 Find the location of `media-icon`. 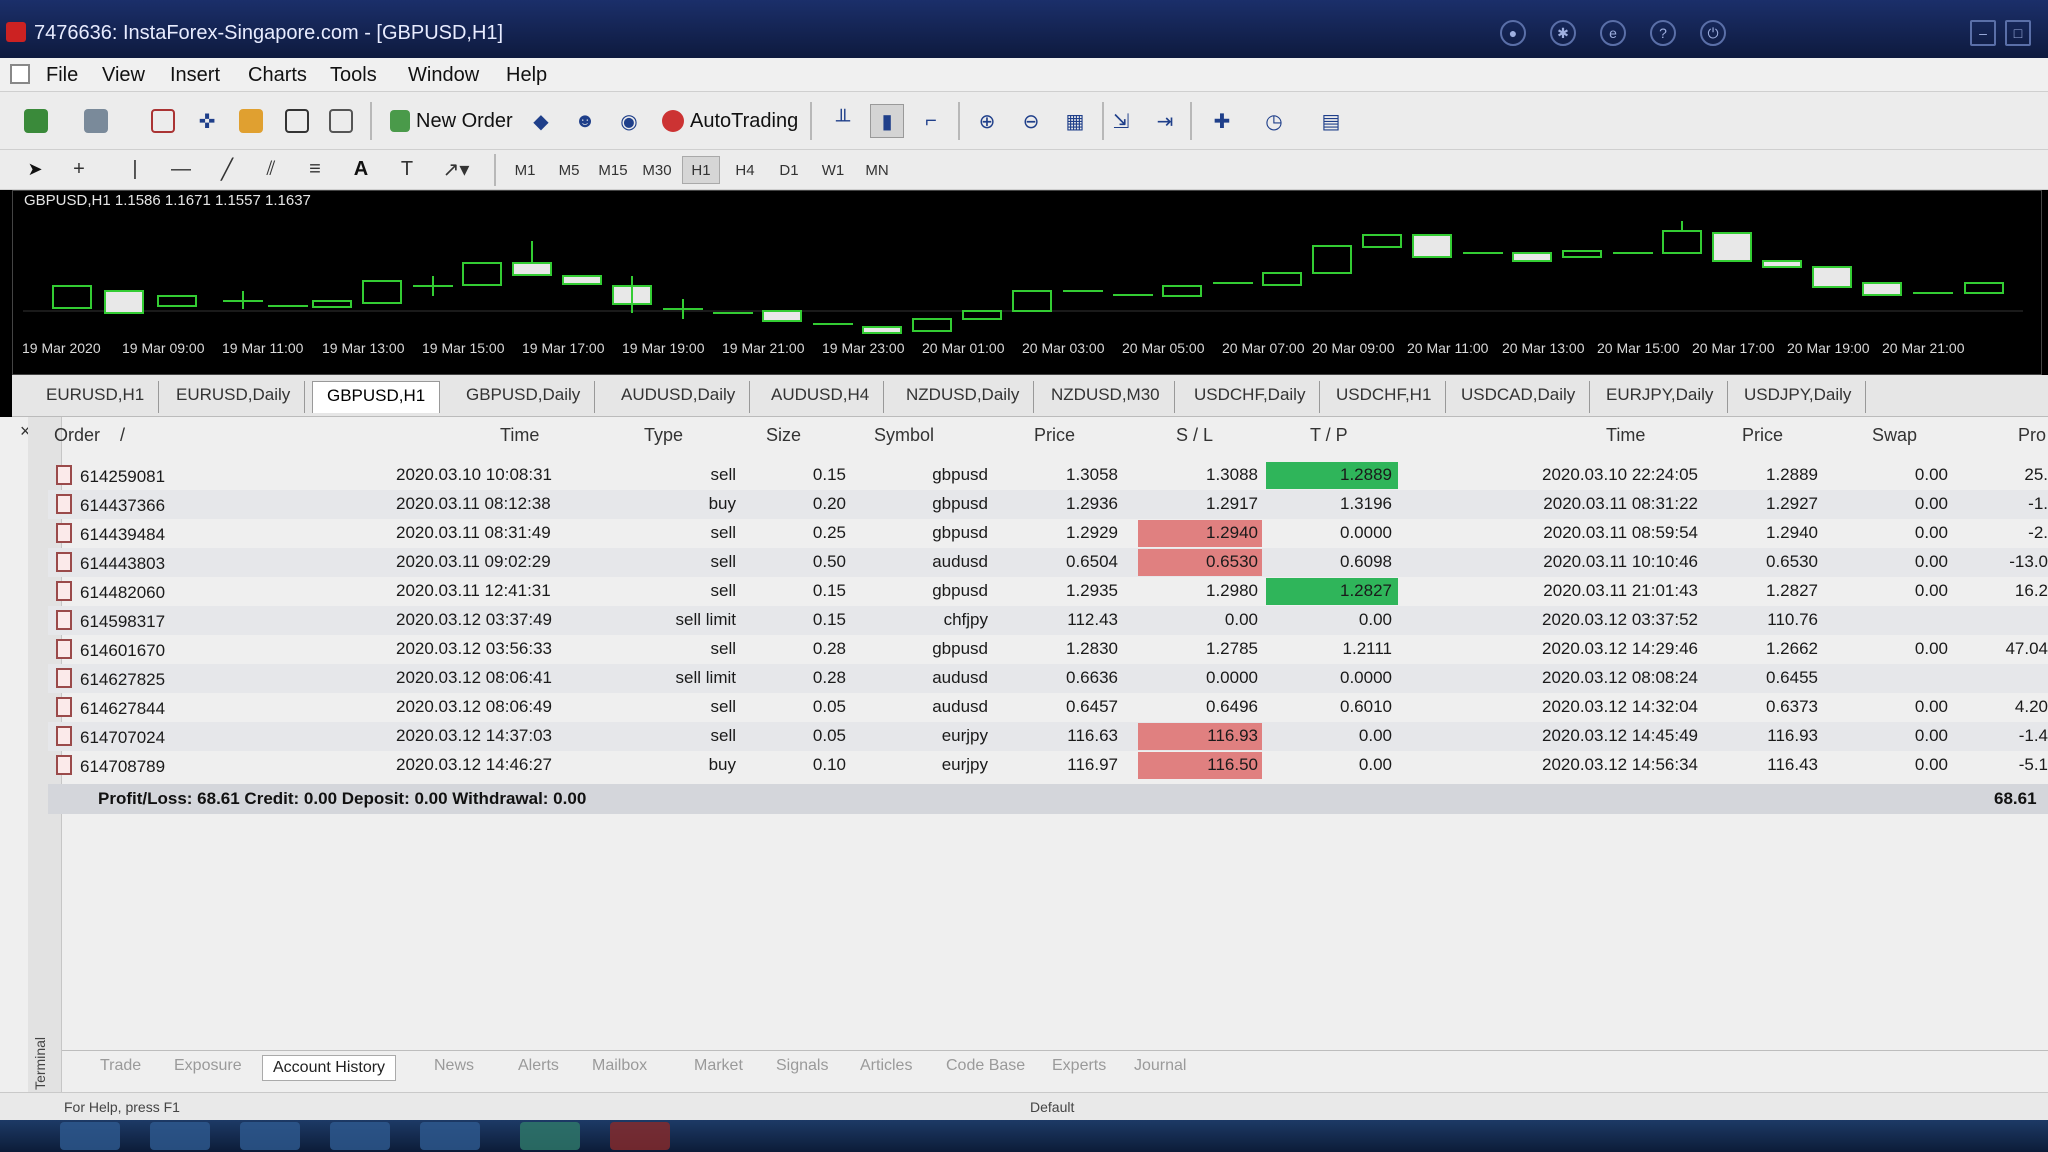

media-icon is located at coordinates (360, 1136).